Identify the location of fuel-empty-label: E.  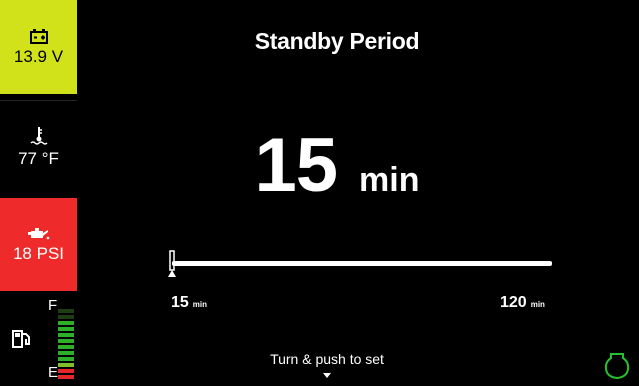
(53, 372).